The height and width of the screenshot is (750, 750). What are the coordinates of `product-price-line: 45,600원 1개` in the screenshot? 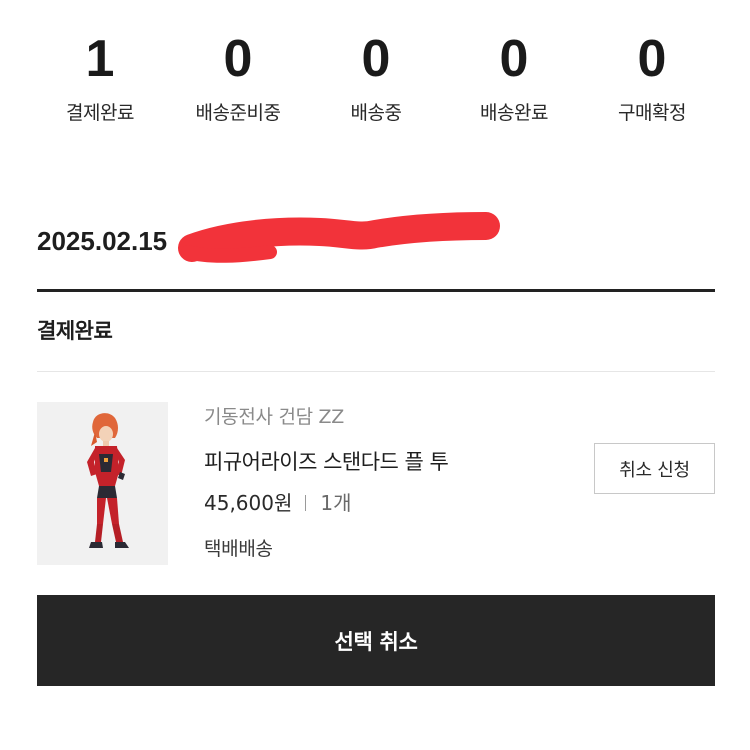 It's located at (278, 503).